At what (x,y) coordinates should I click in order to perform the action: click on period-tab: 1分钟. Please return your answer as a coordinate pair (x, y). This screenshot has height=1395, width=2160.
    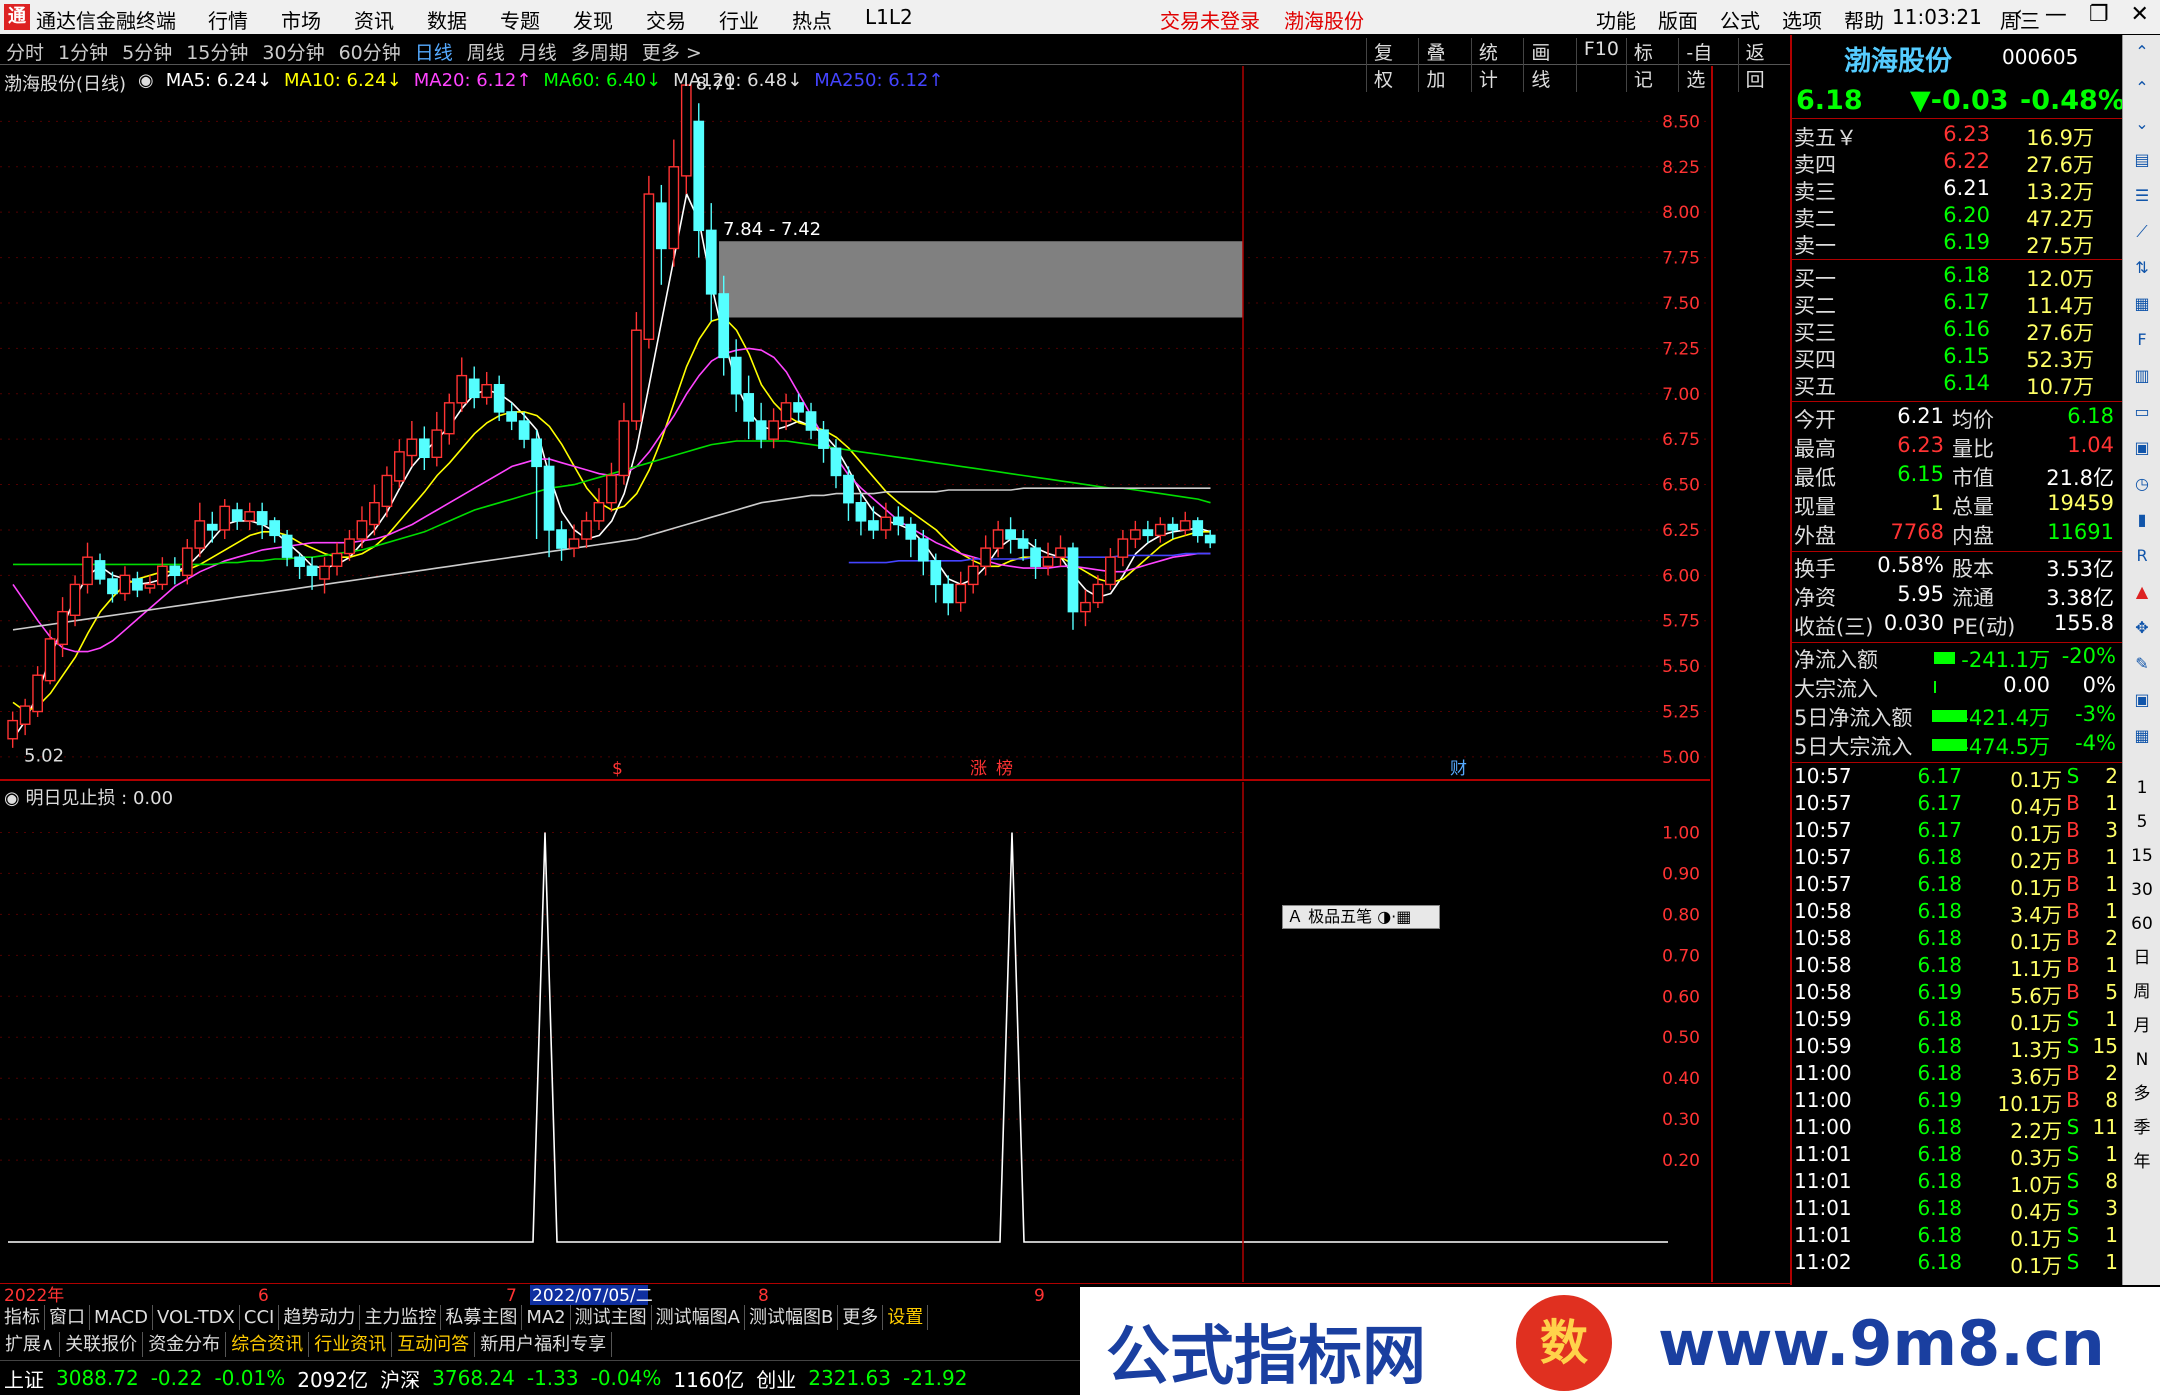
    Looking at the image, I should click on (83, 51).